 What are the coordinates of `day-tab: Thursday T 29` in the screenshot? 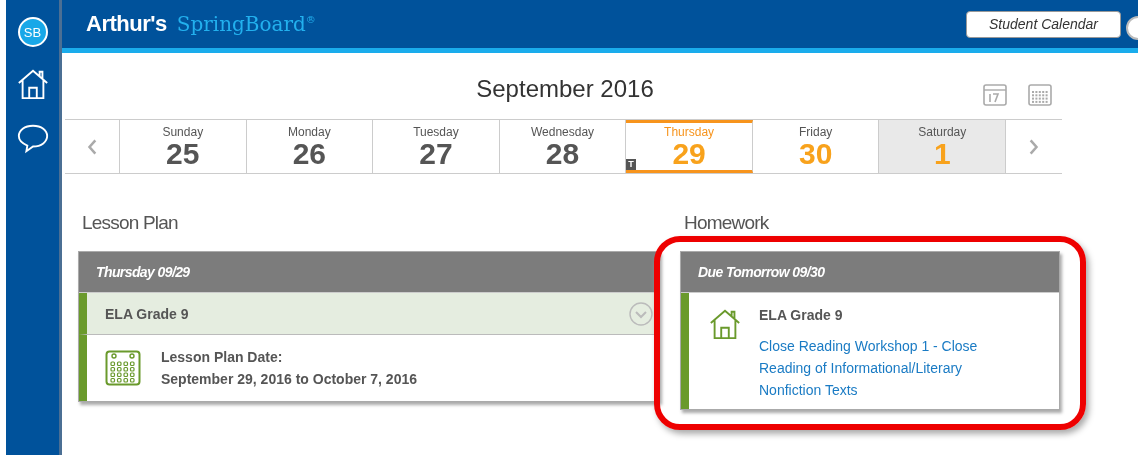 It's located at (689, 146).